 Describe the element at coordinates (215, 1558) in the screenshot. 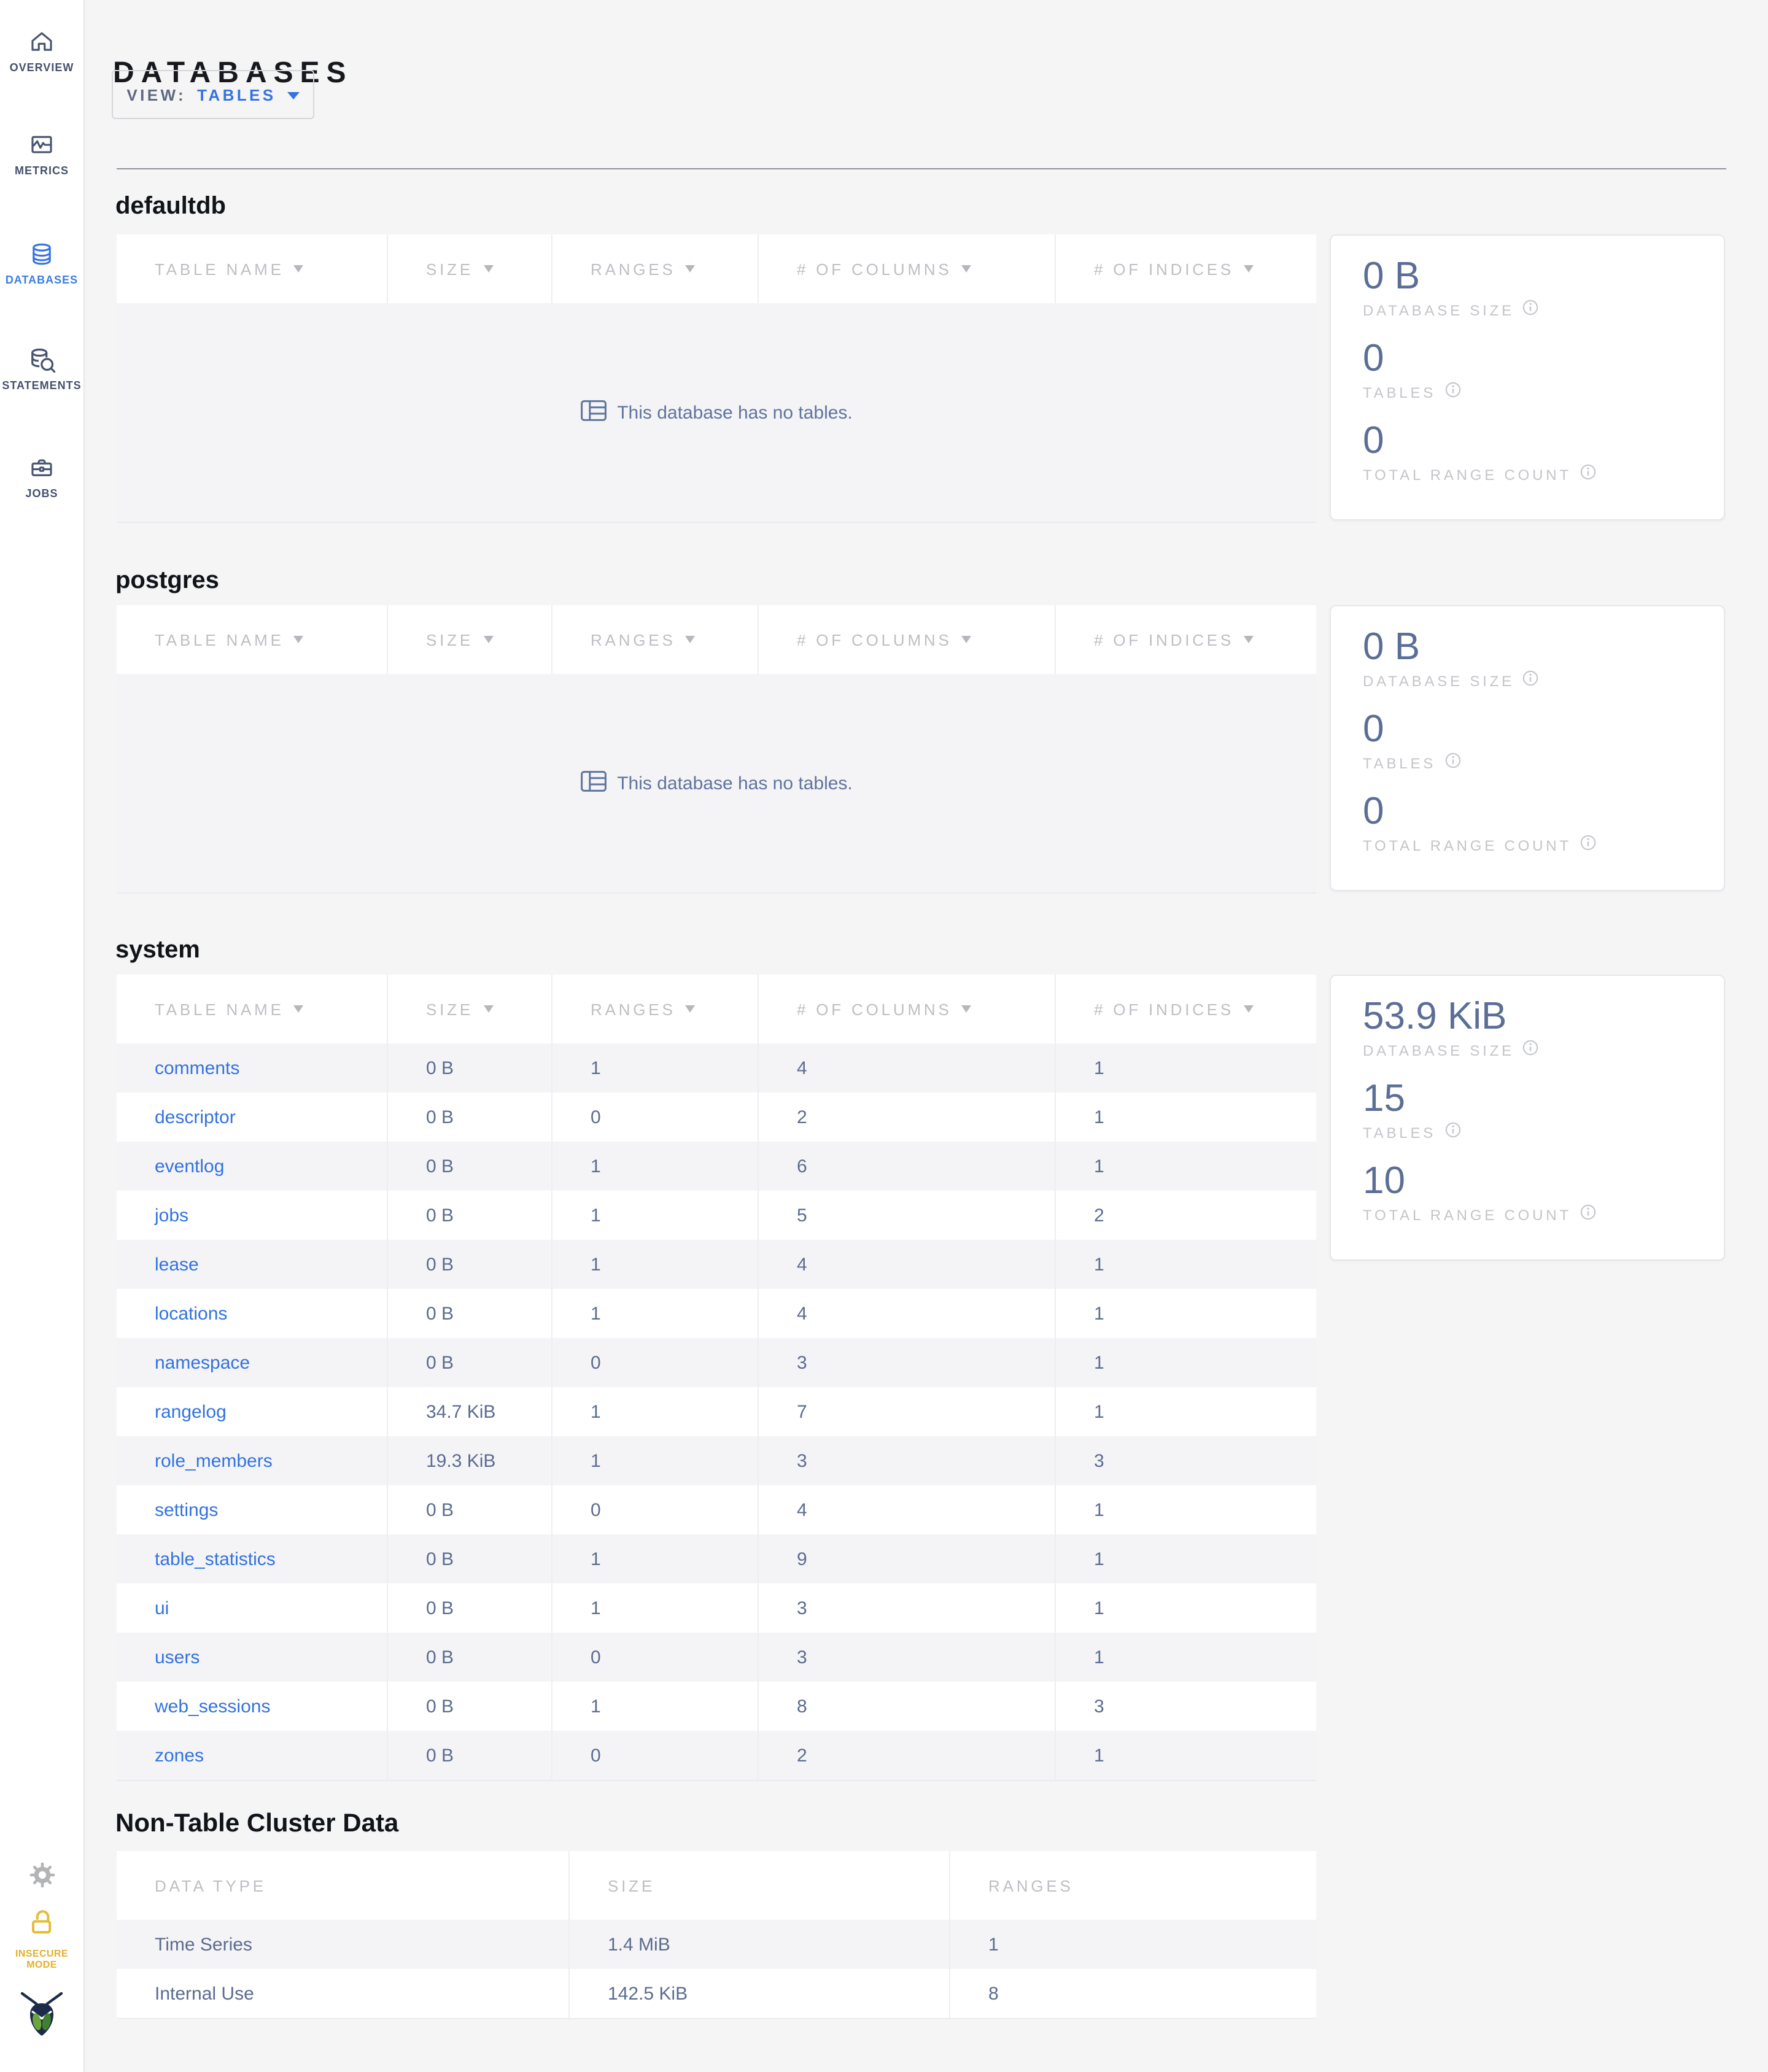

I see `table-name-link: table_statistics` at that location.